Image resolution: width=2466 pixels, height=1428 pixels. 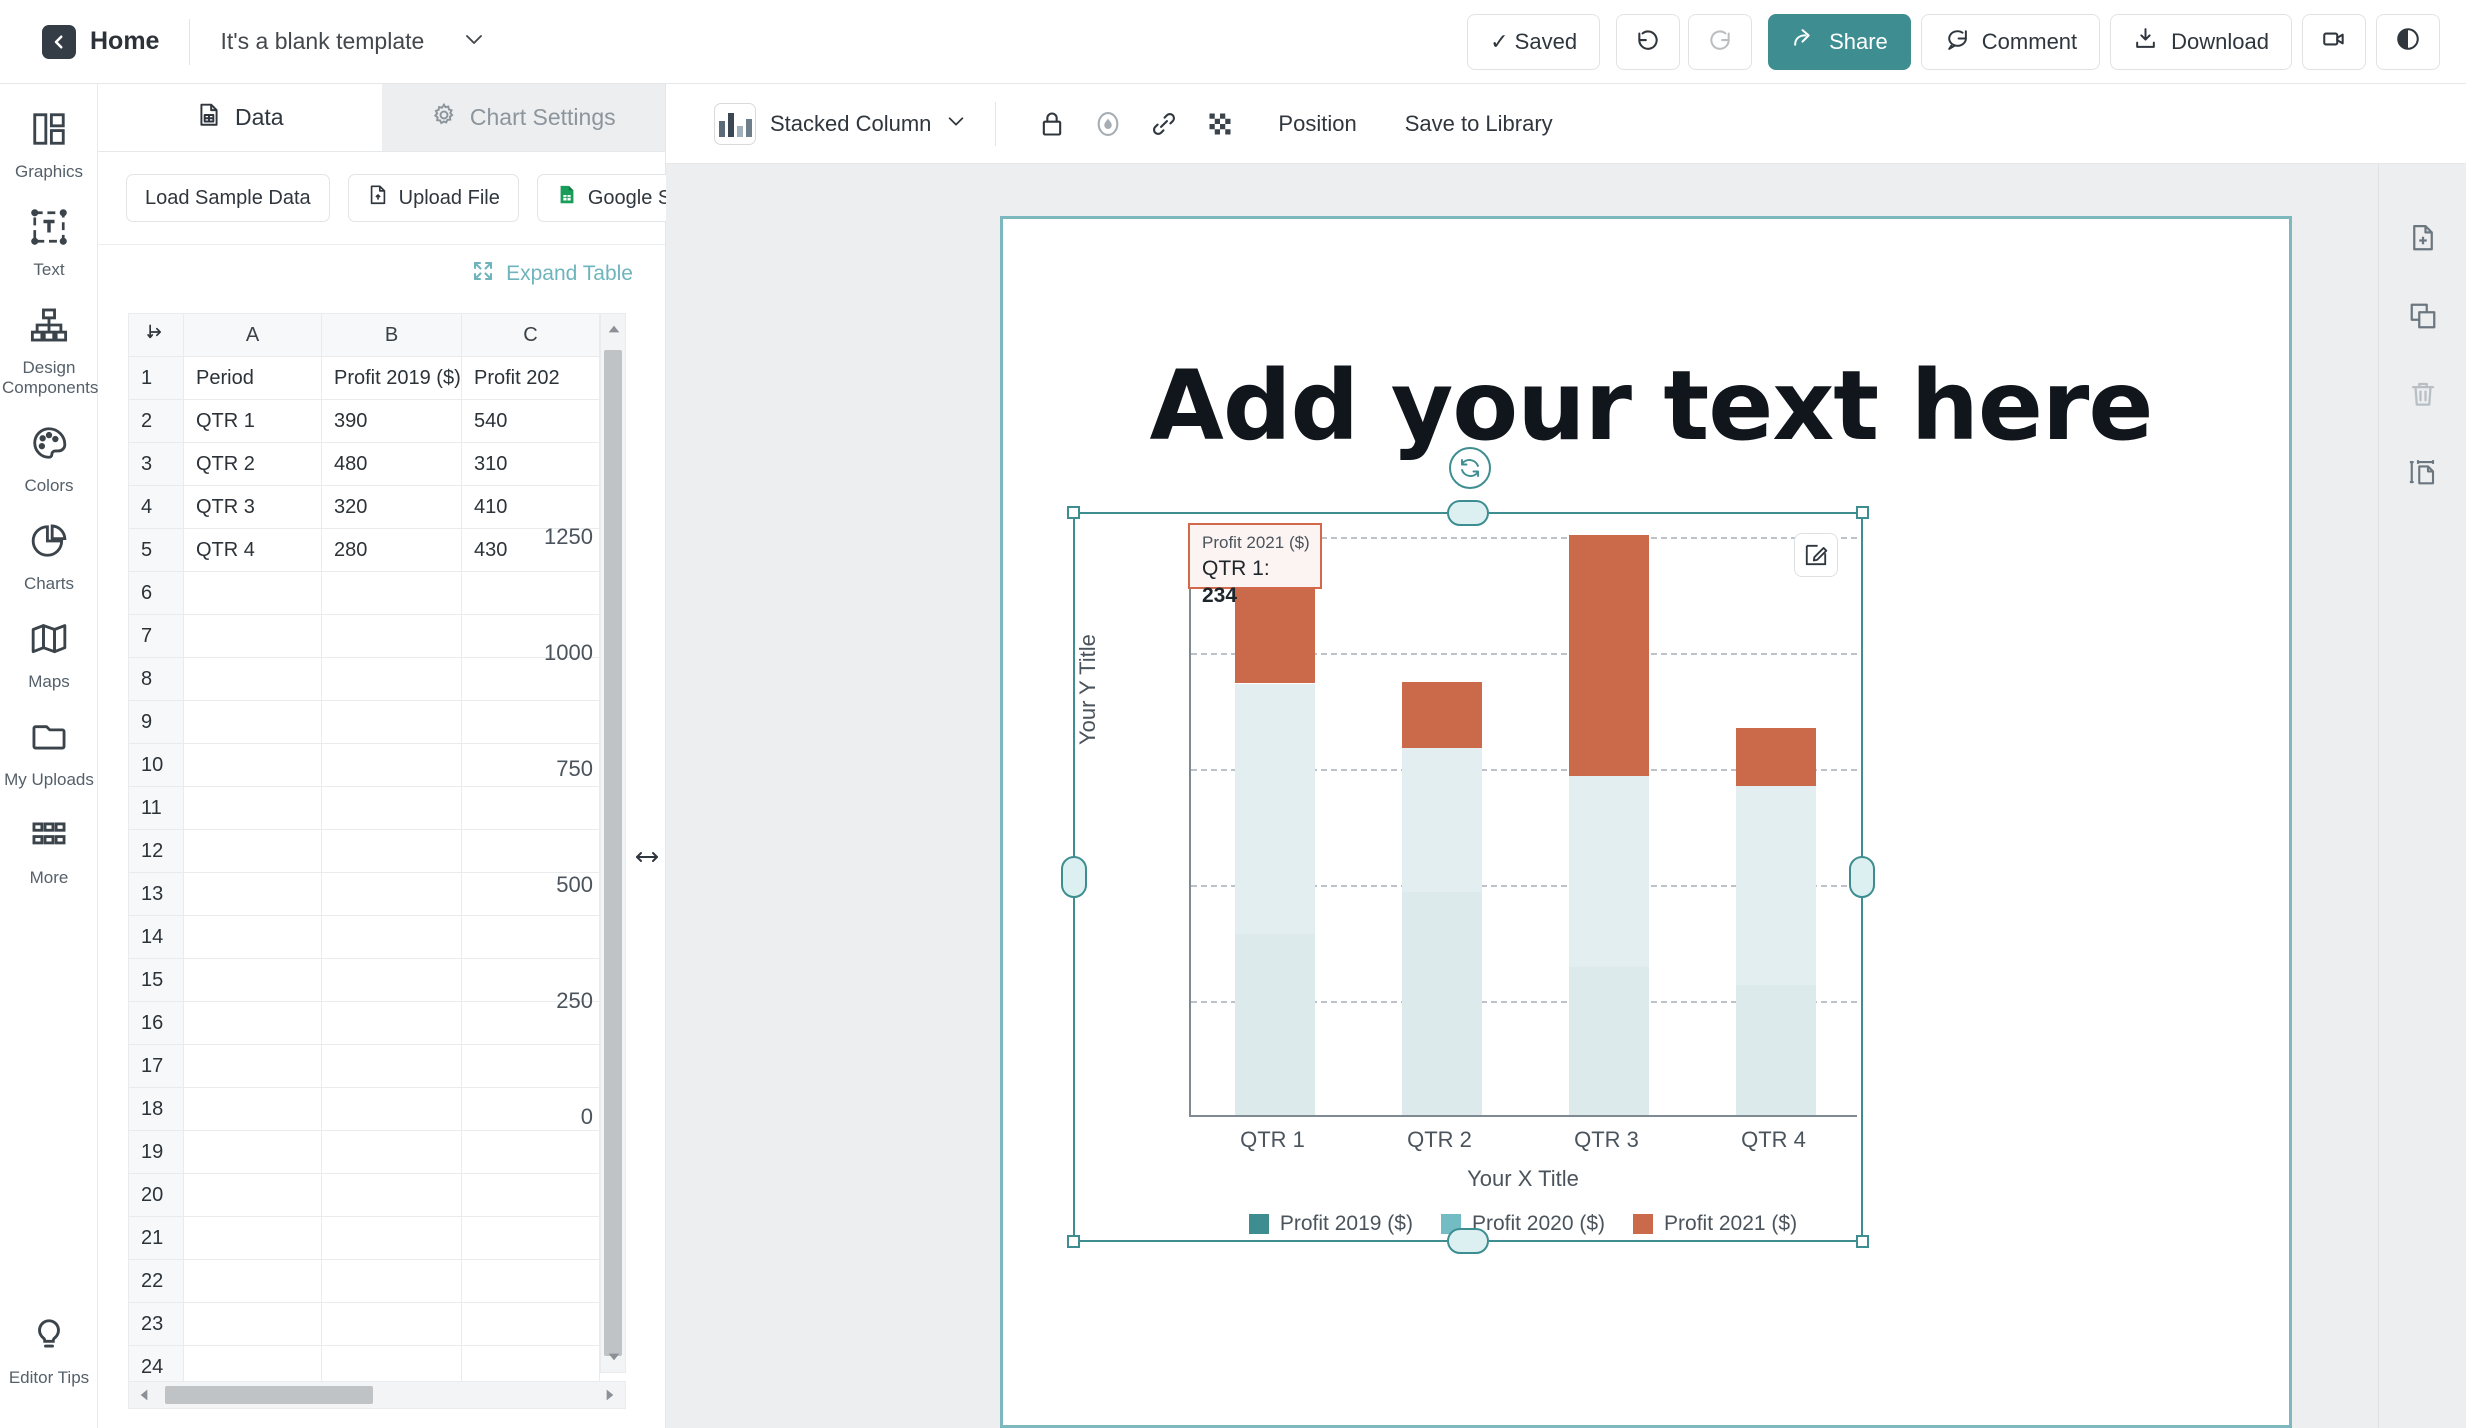 I want to click on sidebar-item-graphics: Graphics, so click(x=49, y=133).